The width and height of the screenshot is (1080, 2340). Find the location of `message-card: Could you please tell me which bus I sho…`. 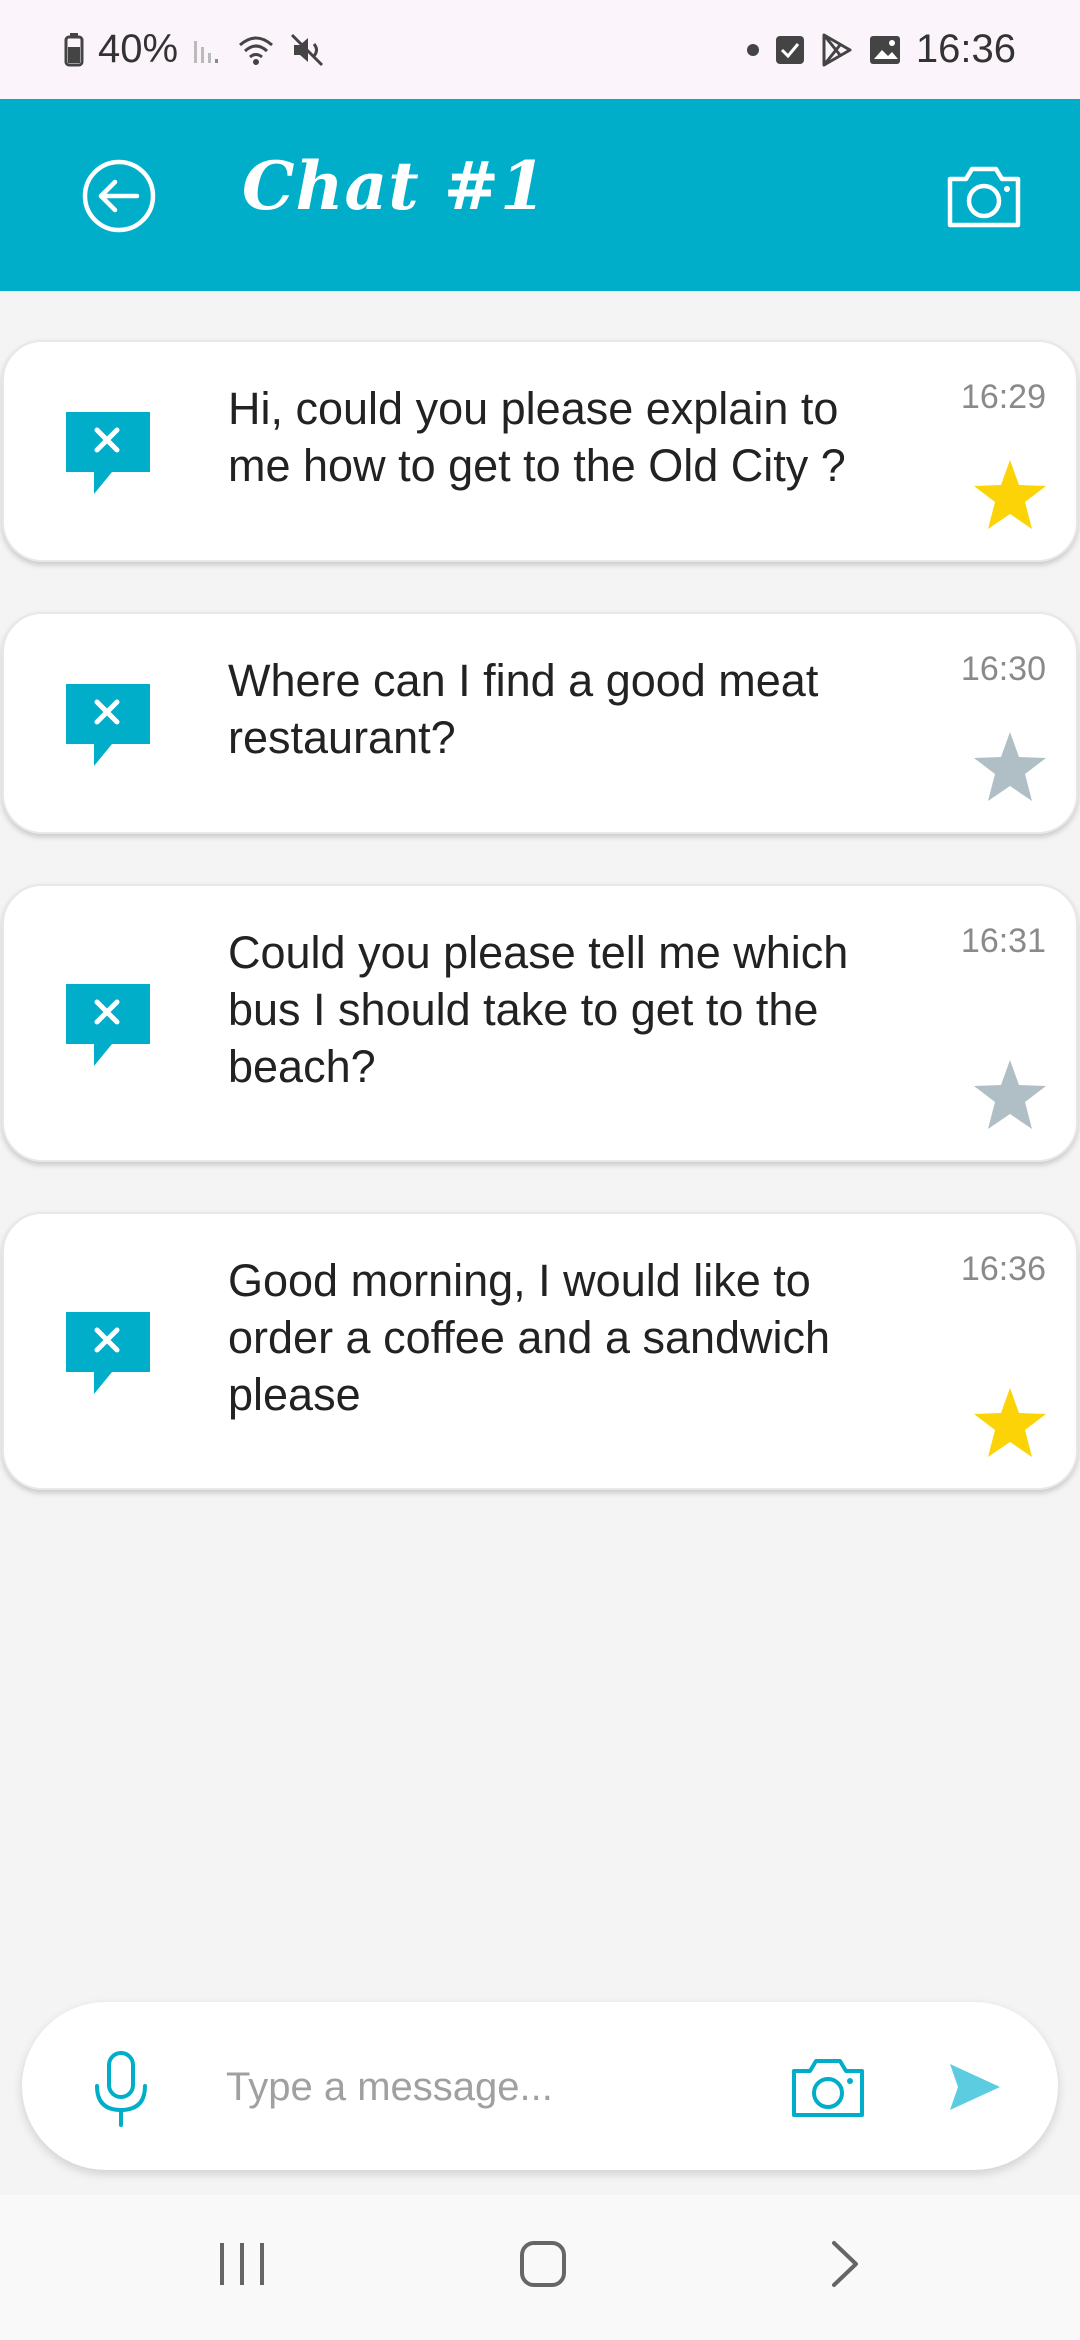

message-card: Could you please tell me which bus I sho… is located at coordinates (540, 1023).